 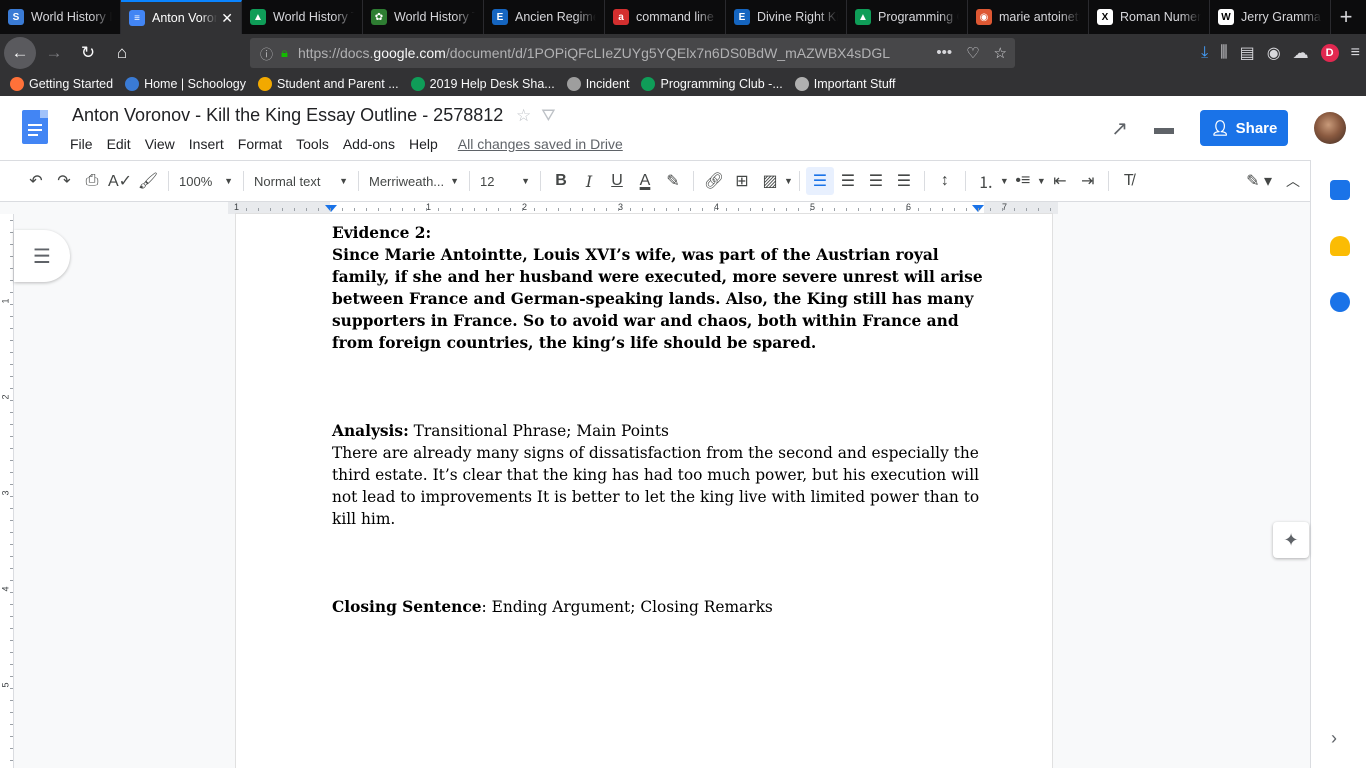 What do you see at coordinates (227, 18) in the screenshot?
I see `close-tab-icon: ✕` at bounding box center [227, 18].